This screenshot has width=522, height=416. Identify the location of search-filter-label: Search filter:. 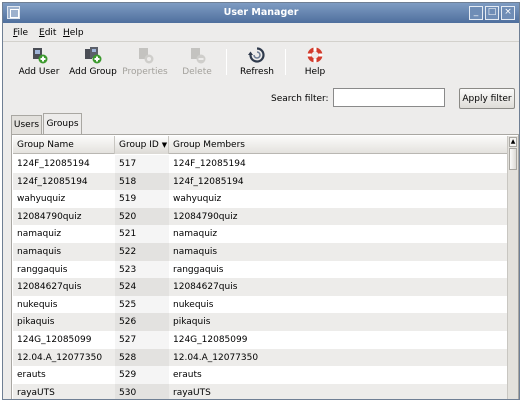
(300, 99).